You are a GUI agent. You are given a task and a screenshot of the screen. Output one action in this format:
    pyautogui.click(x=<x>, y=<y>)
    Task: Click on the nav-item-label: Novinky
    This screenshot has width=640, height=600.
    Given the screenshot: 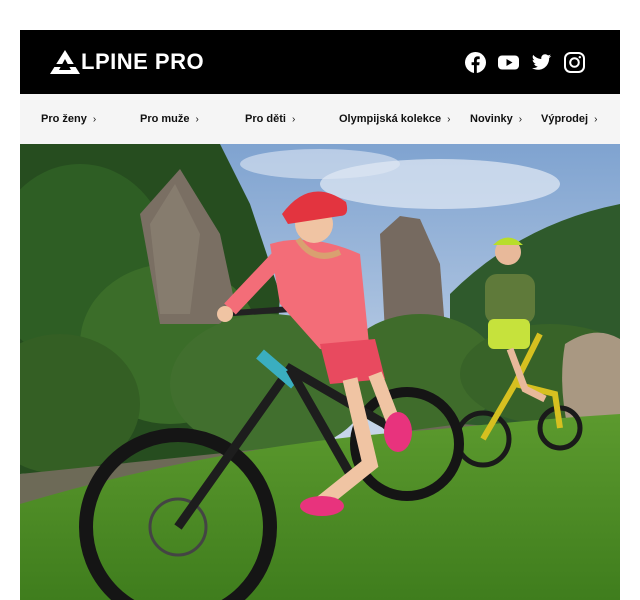 What is the action you would take?
    pyautogui.click(x=491, y=119)
    